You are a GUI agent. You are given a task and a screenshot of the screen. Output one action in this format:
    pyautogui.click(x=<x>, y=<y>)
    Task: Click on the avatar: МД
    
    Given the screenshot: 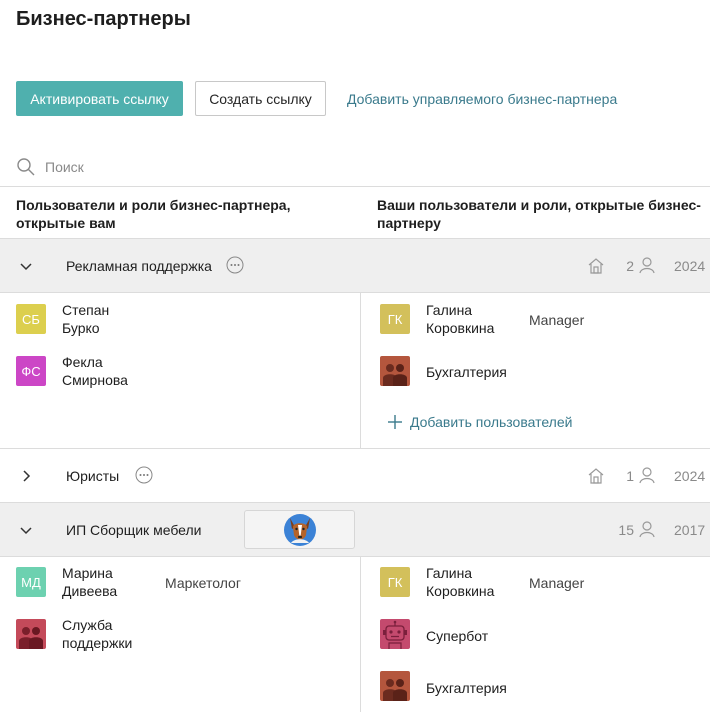 What is the action you would take?
    pyautogui.click(x=31, y=582)
    